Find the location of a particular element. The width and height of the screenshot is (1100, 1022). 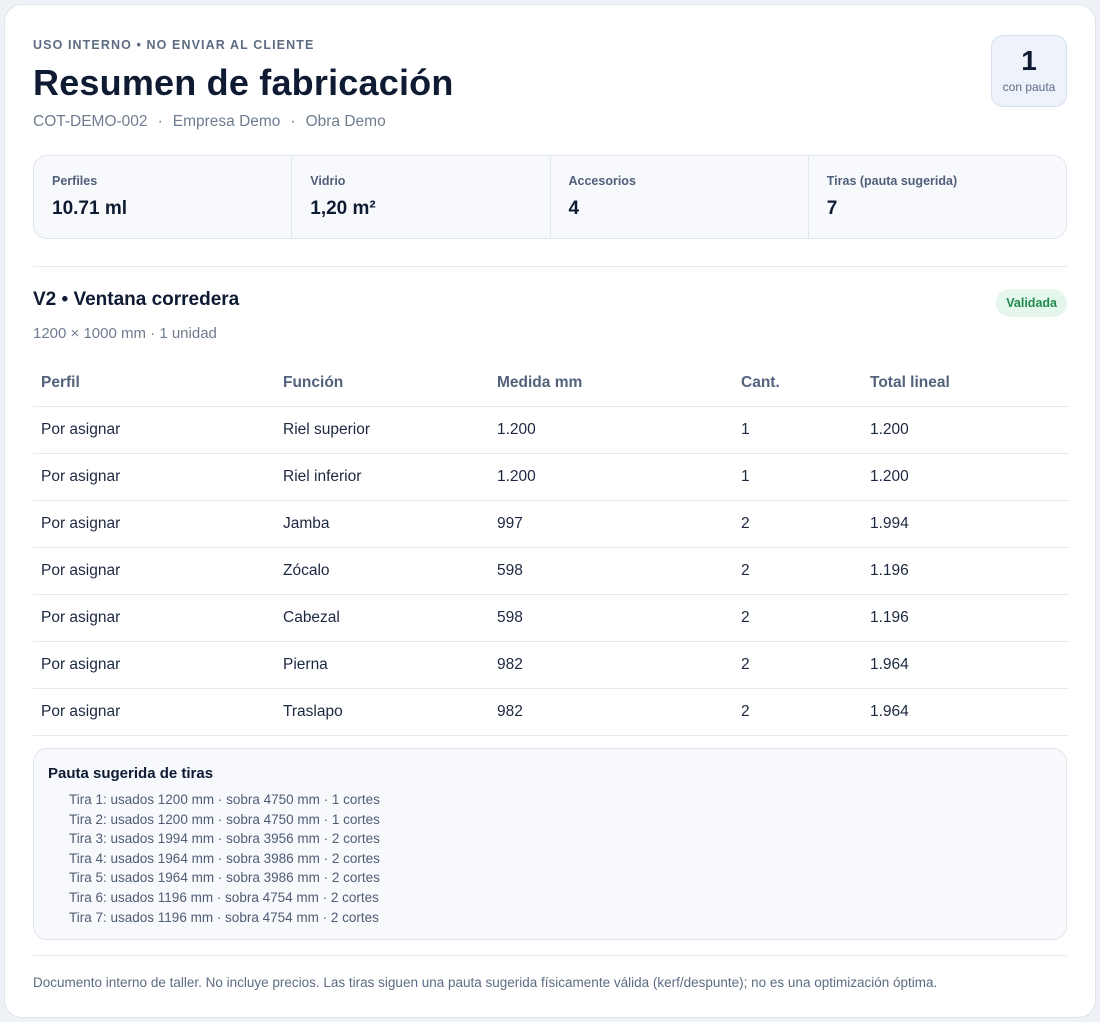

stat-label: Vidrio is located at coordinates (328, 181).